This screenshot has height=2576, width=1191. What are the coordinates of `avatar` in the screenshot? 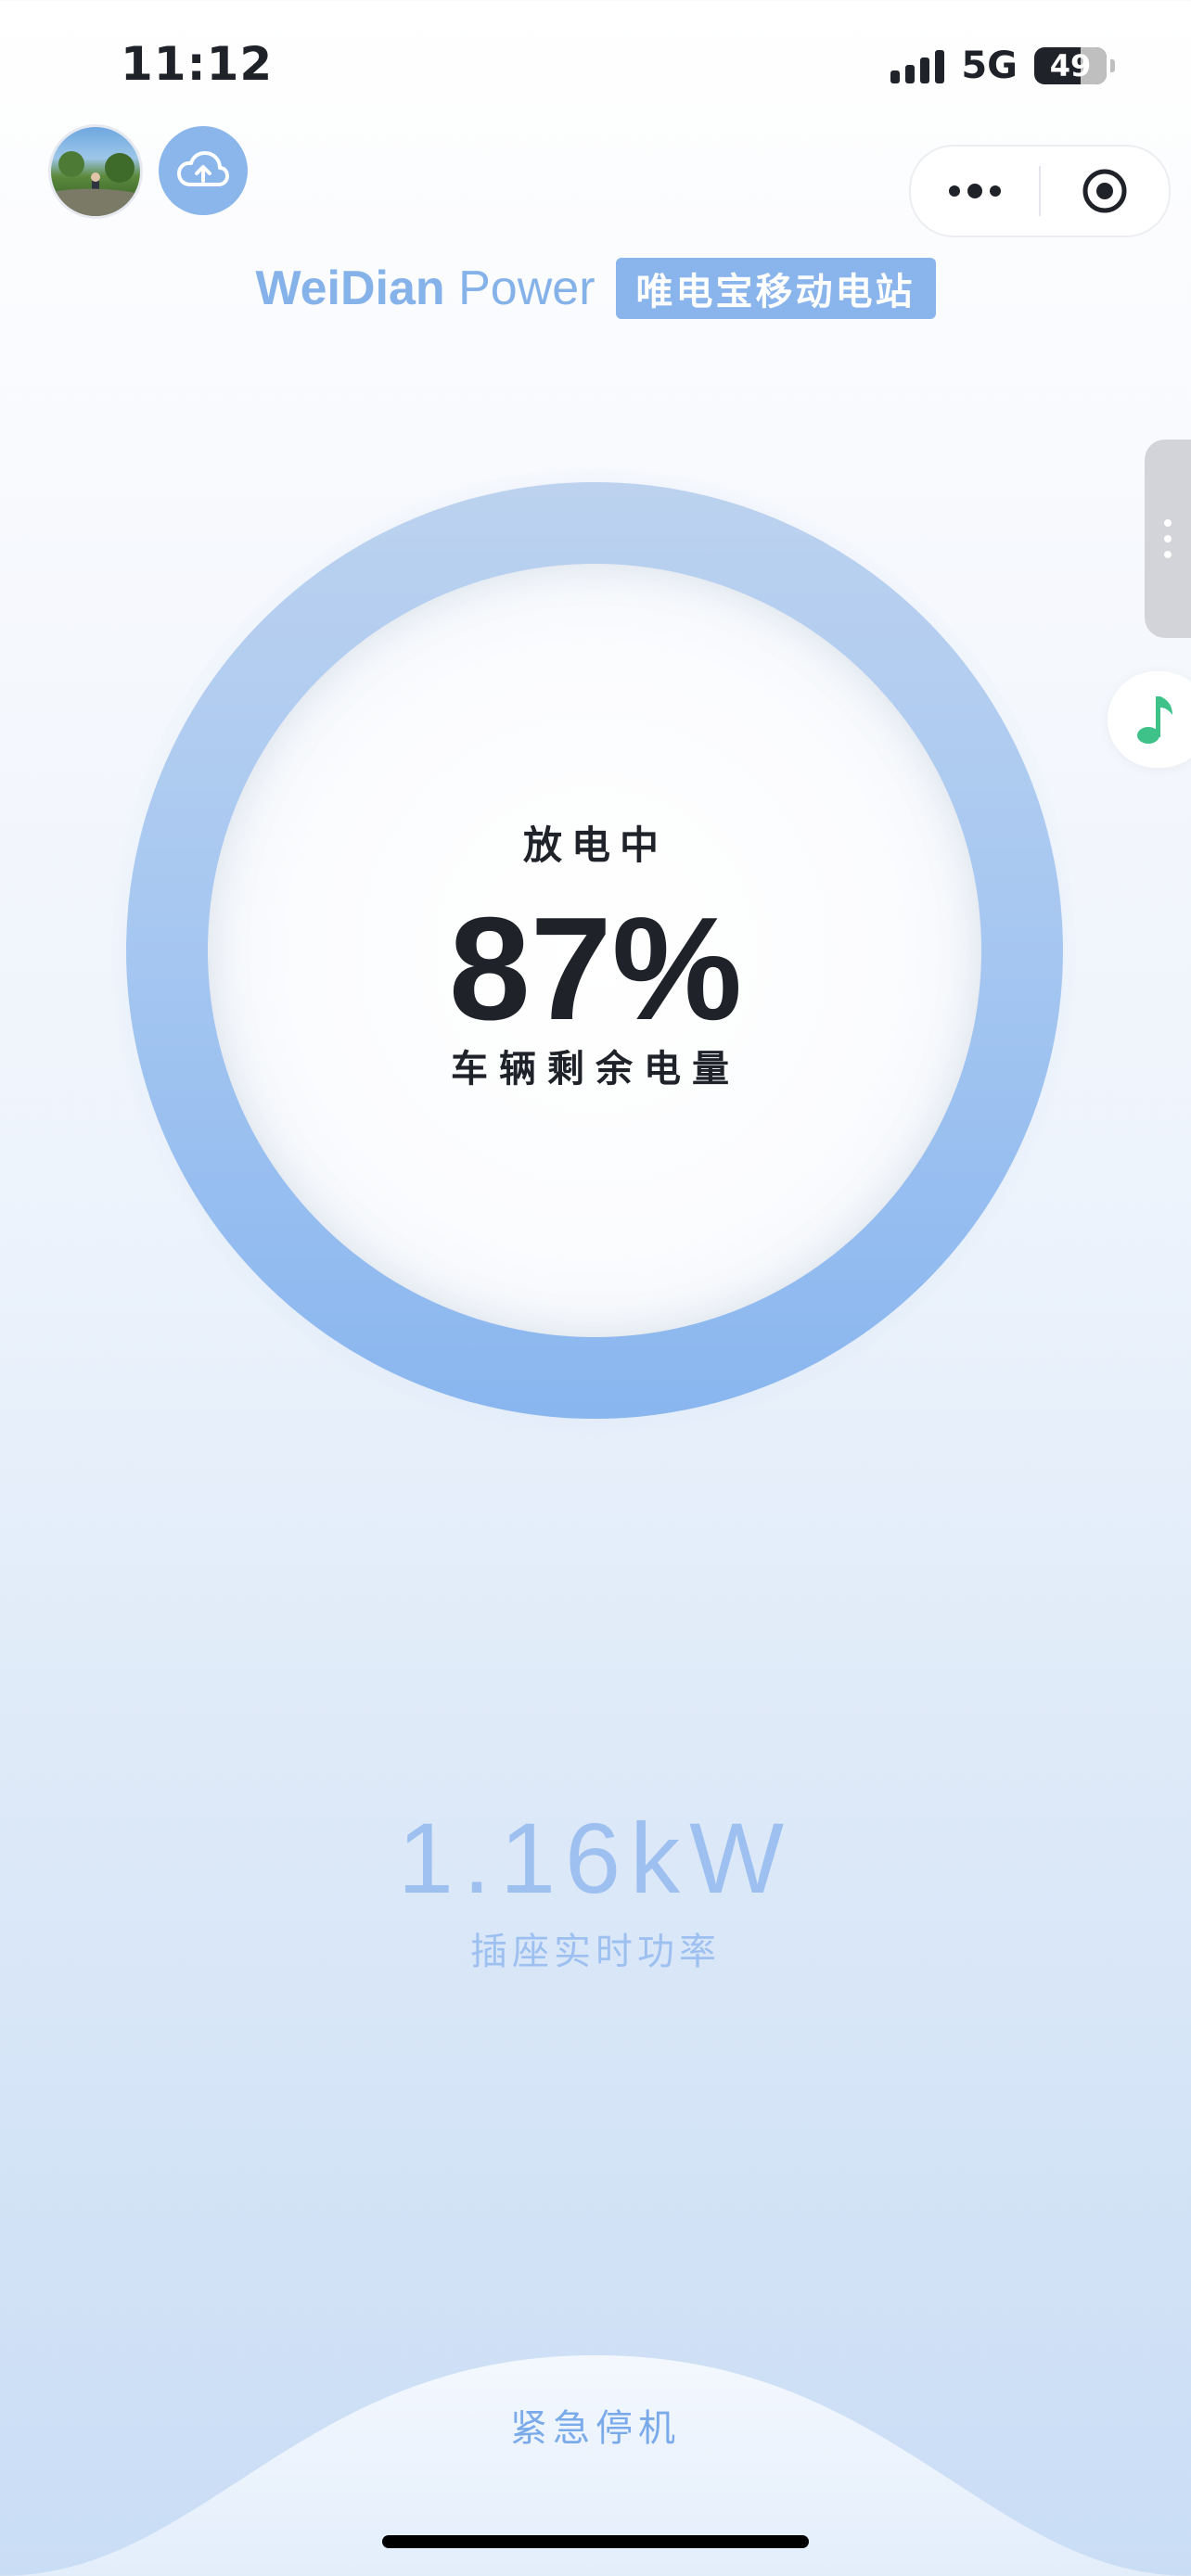 It's located at (95, 171).